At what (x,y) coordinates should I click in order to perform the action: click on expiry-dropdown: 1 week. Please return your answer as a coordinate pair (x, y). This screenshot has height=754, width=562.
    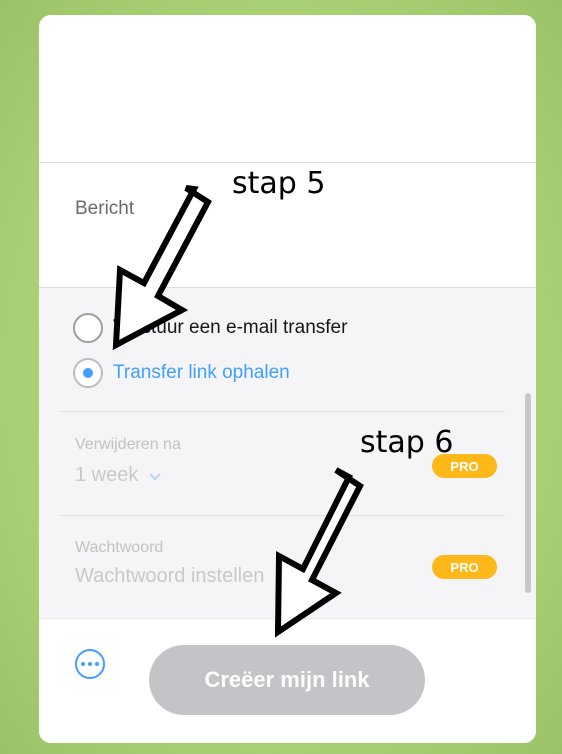
    Looking at the image, I should click on (118, 475).